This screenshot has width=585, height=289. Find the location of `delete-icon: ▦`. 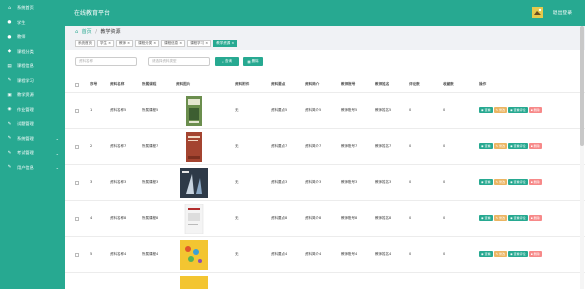

delete-icon: ▦ is located at coordinates (249, 61).